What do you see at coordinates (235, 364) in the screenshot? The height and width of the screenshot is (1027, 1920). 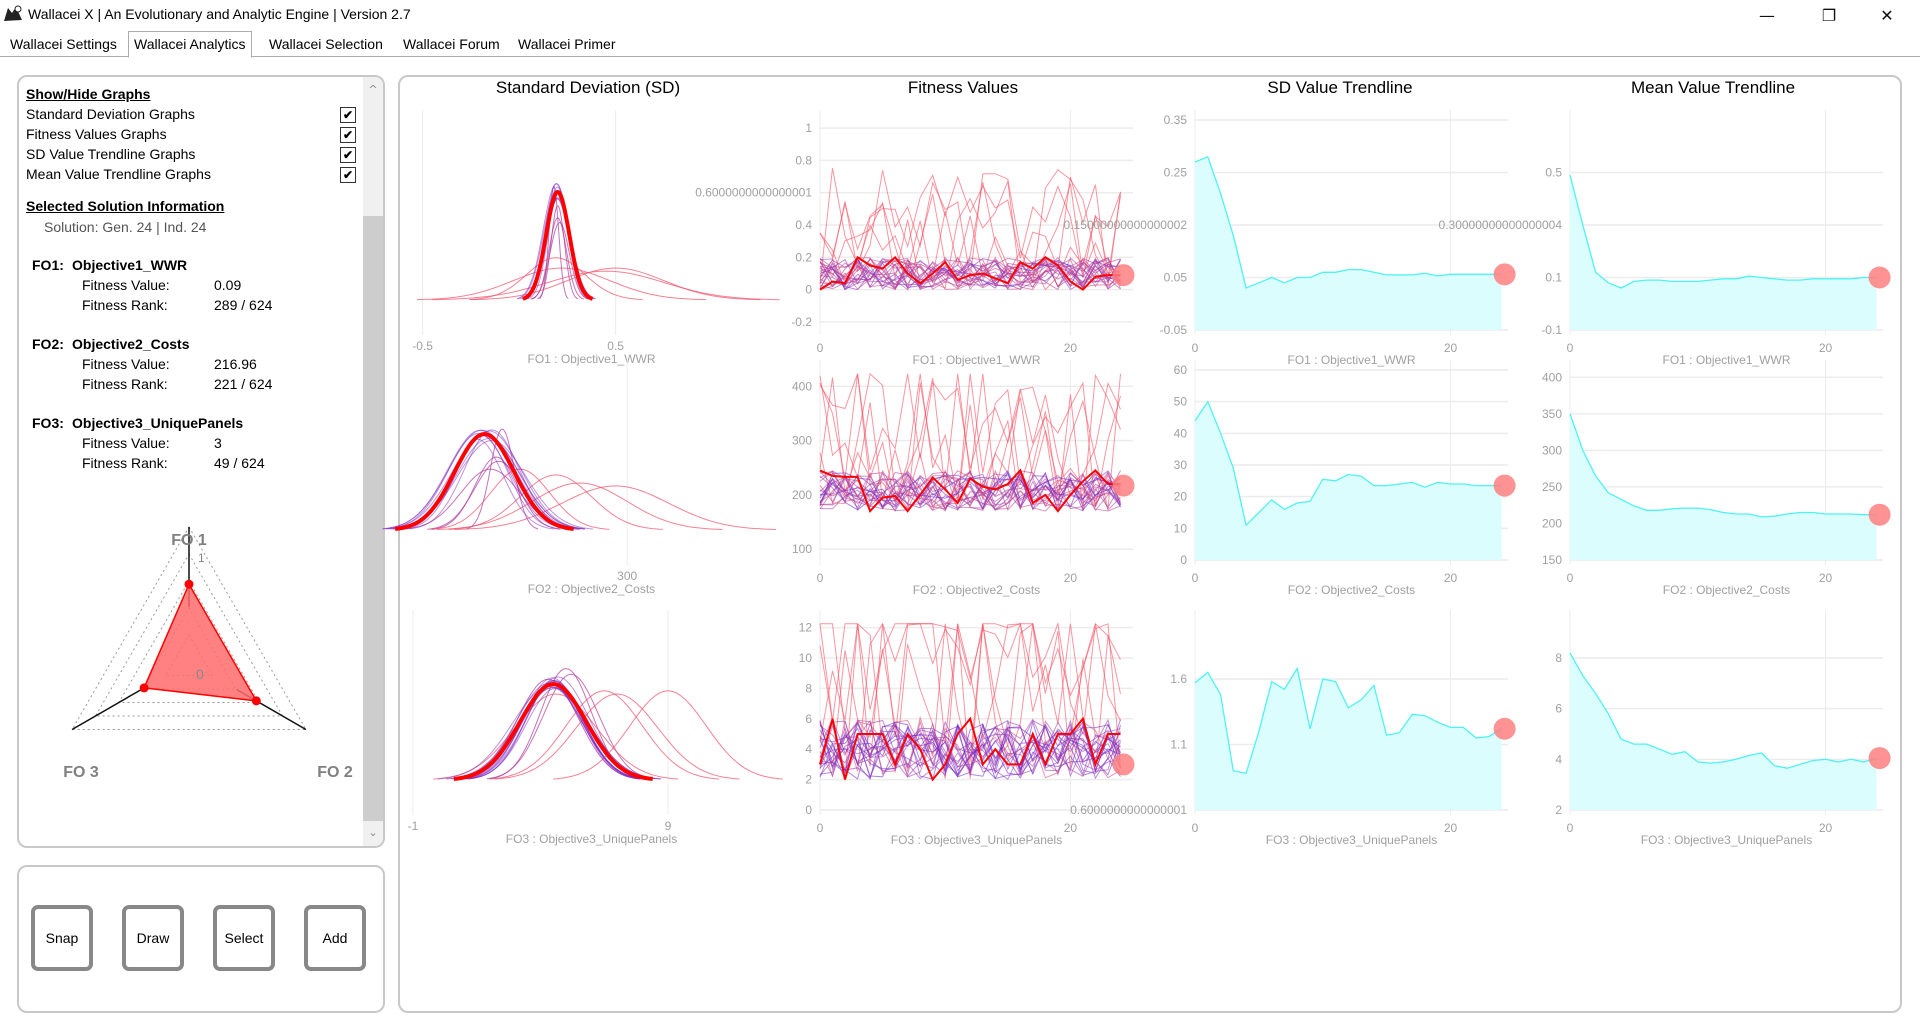 I see `fitness-value: 216.96` at bounding box center [235, 364].